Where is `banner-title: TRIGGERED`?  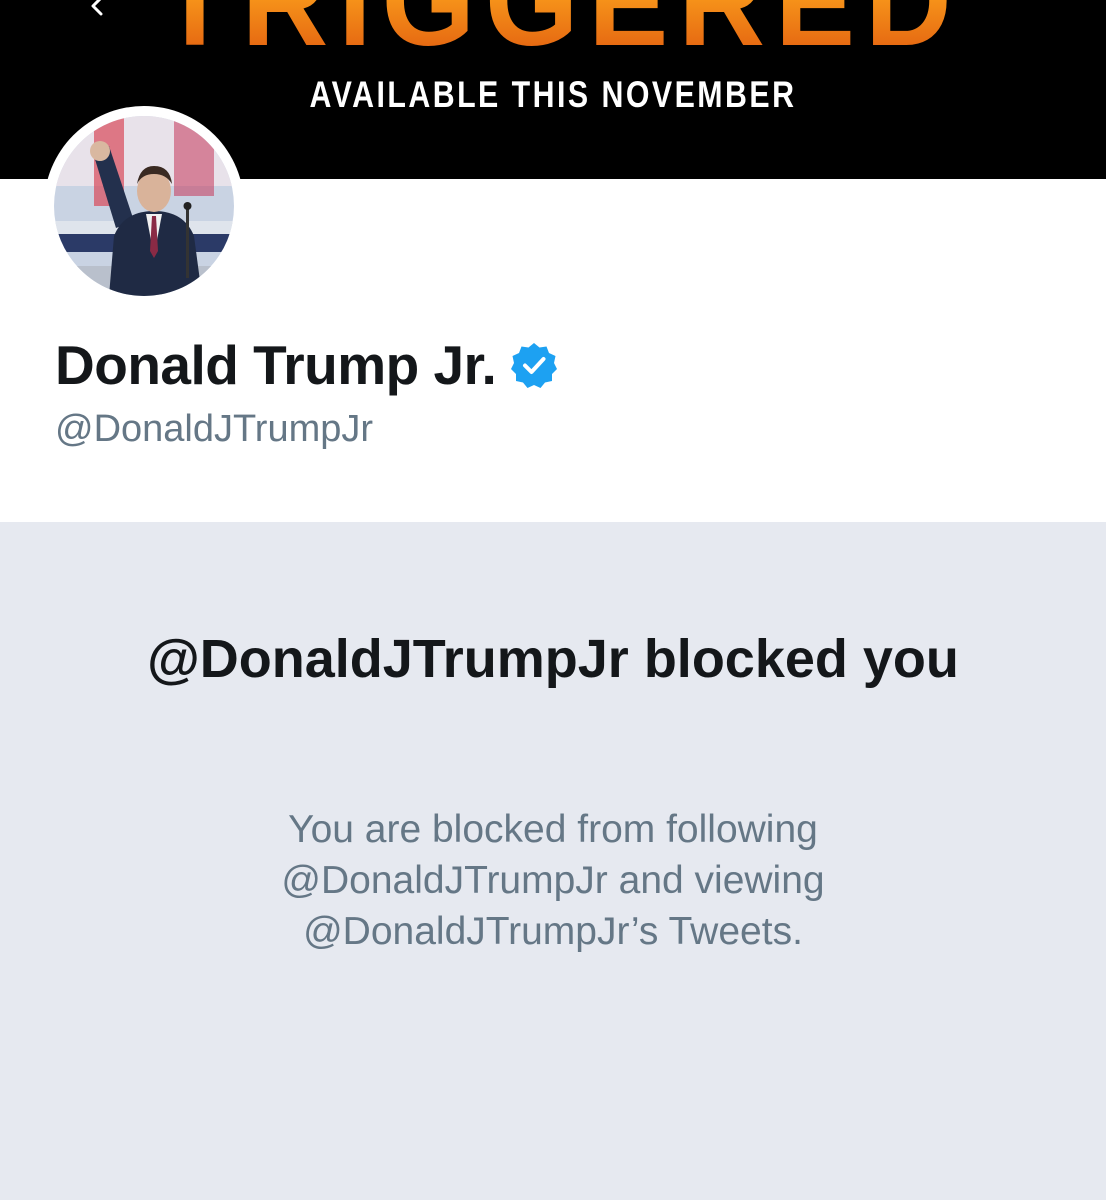
banner-title: TRIGGERED is located at coordinates (560, 32).